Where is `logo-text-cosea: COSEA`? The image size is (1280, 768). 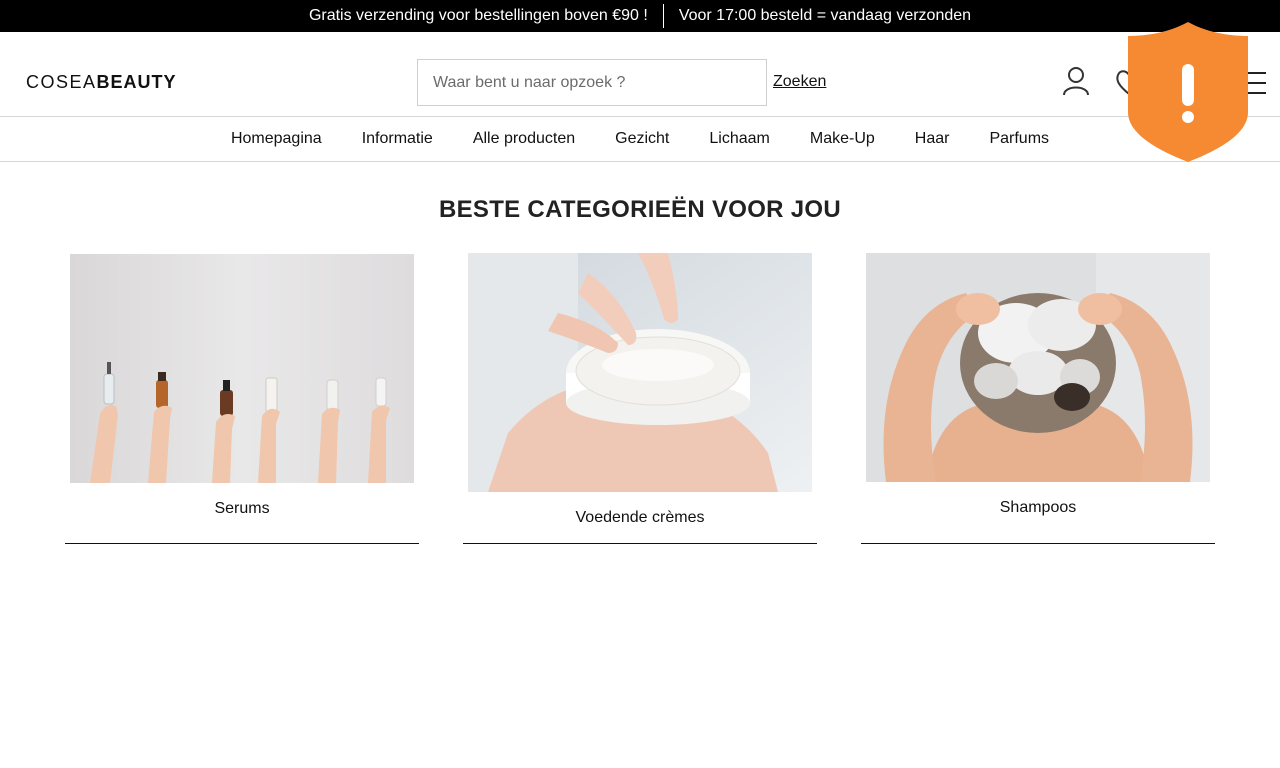
logo-text-cosea: COSEA is located at coordinates (61, 82).